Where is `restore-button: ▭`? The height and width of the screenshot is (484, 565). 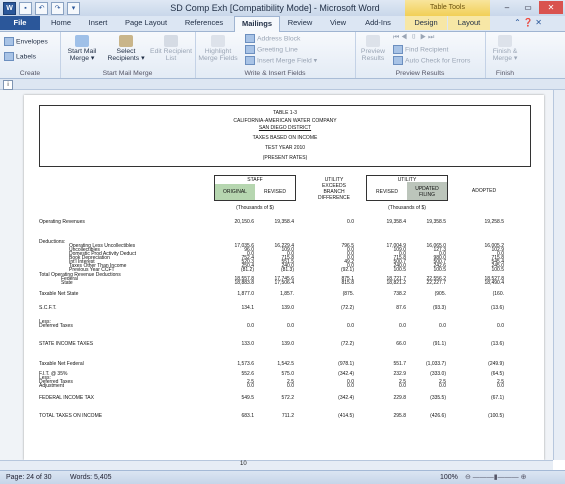
restore-button: ▭ is located at coordinates (528, 7).